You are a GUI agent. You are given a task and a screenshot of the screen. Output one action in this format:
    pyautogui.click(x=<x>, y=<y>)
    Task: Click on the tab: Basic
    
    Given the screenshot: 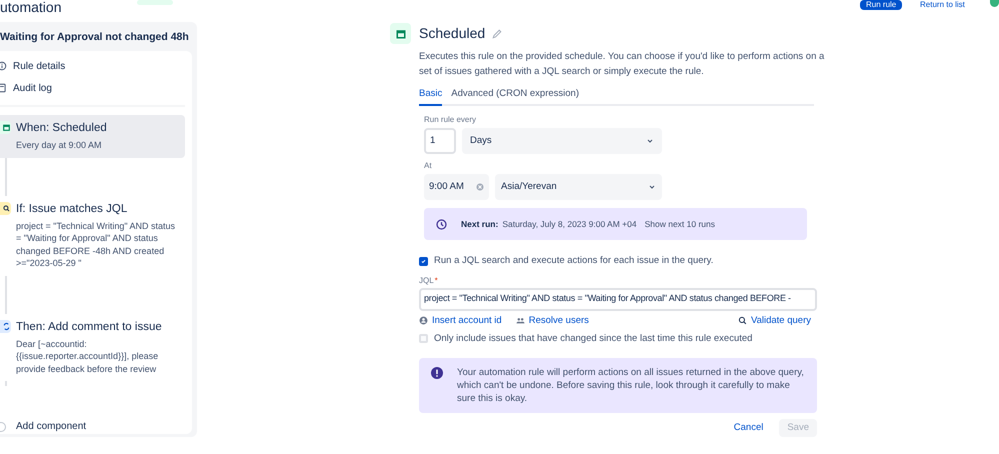 What is the action you would take?
    pyautogui.click(x=430, y=96)
    